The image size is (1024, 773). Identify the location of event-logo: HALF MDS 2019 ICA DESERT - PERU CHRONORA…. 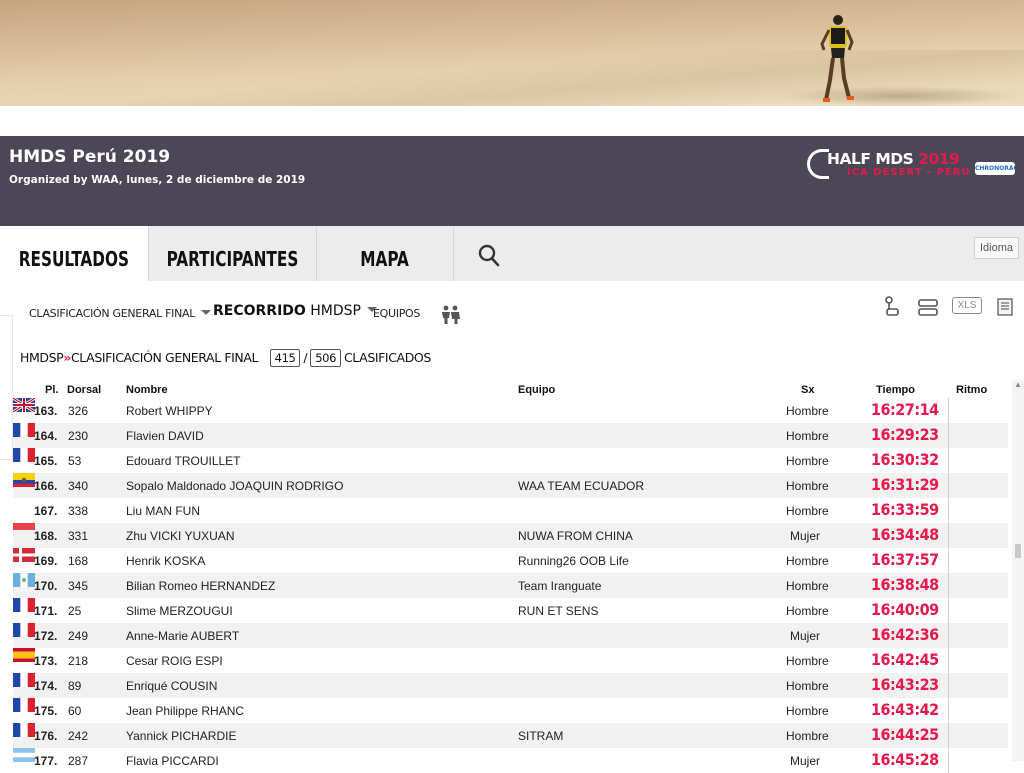
(911, 166).